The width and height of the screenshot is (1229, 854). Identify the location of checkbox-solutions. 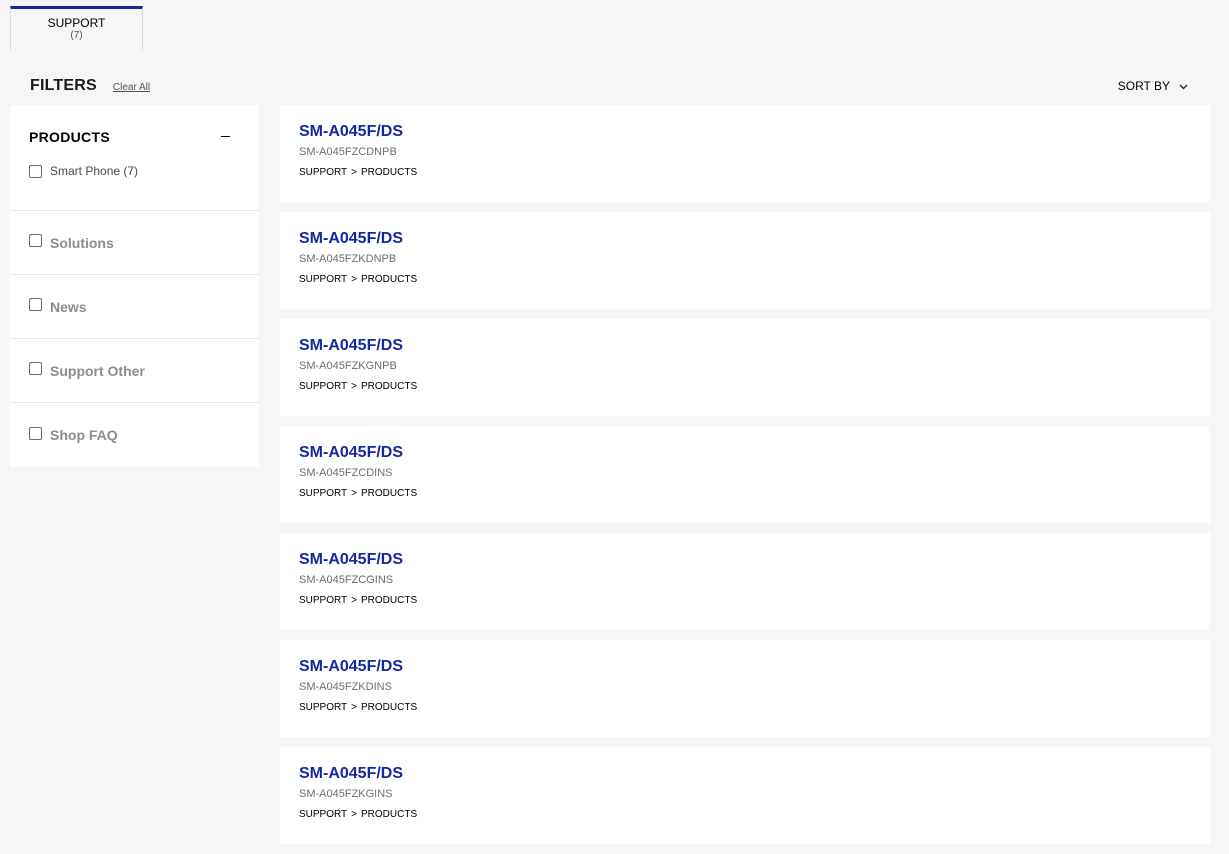
(35, 240).